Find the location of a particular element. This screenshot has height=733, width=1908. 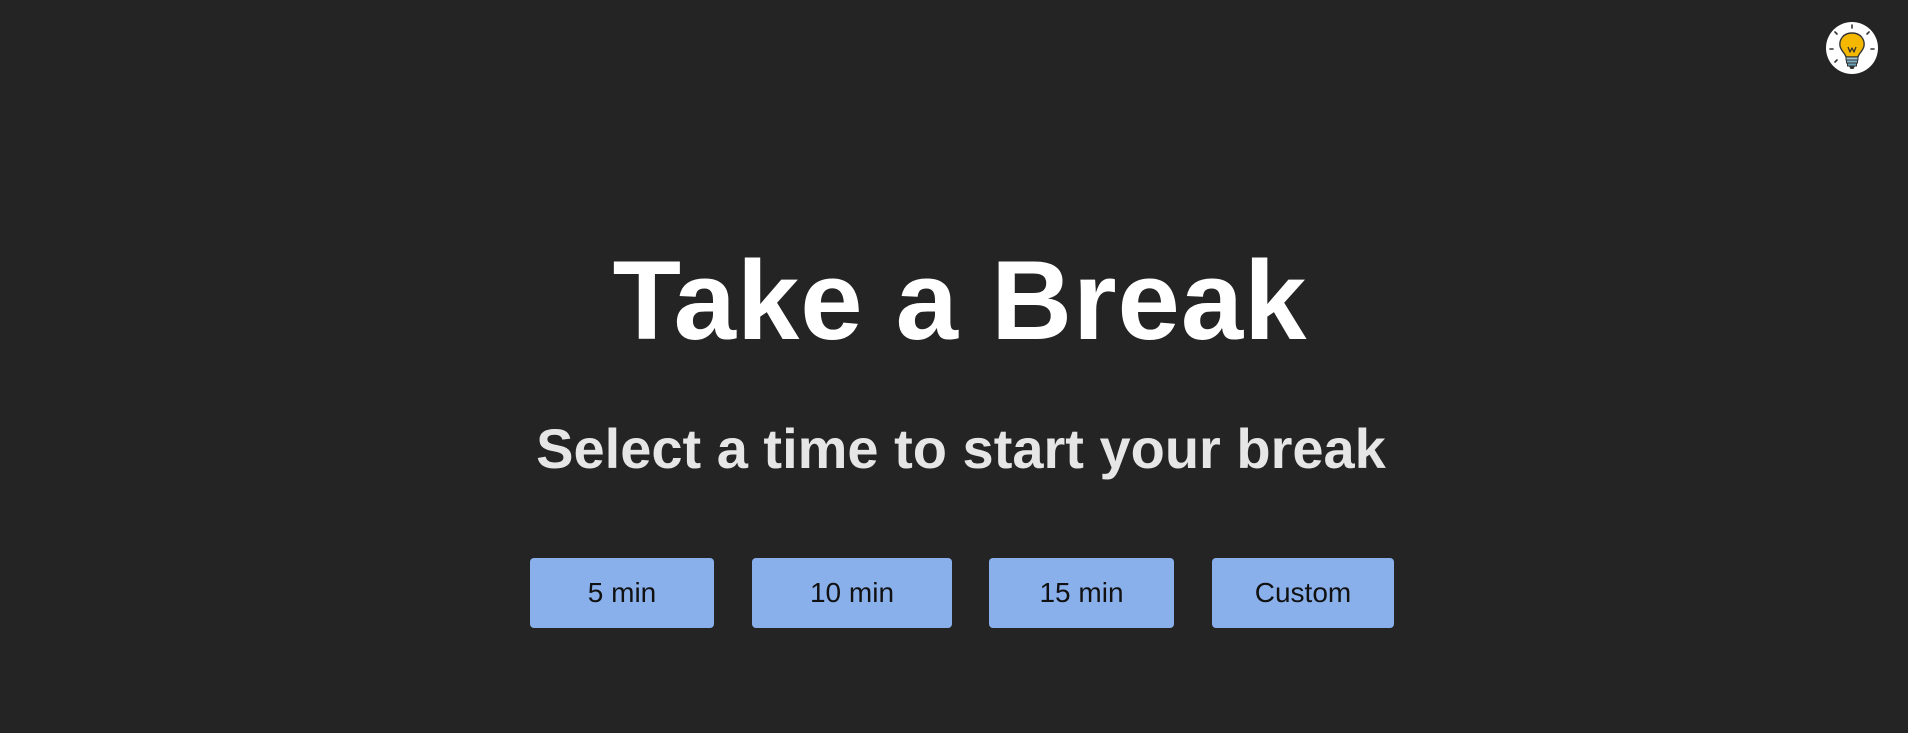

break-5-min-button: 5 min is located at coordinates (622, 593).